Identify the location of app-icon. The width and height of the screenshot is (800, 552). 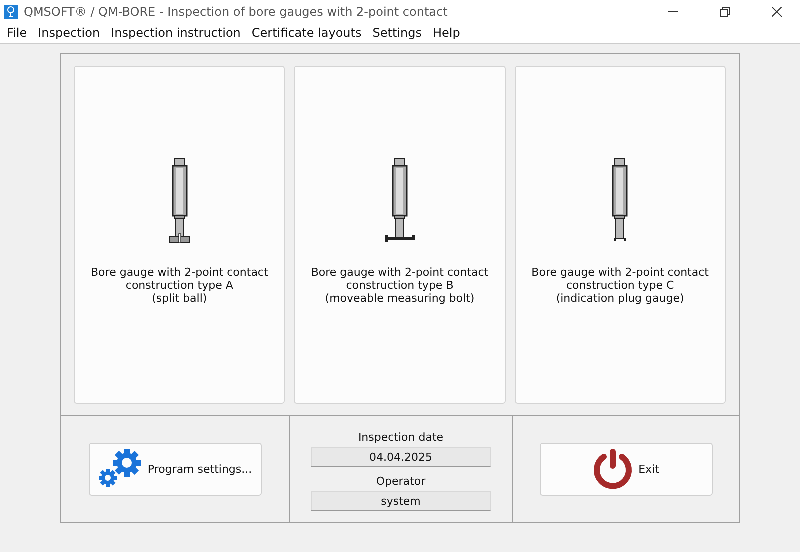
(11, 11).